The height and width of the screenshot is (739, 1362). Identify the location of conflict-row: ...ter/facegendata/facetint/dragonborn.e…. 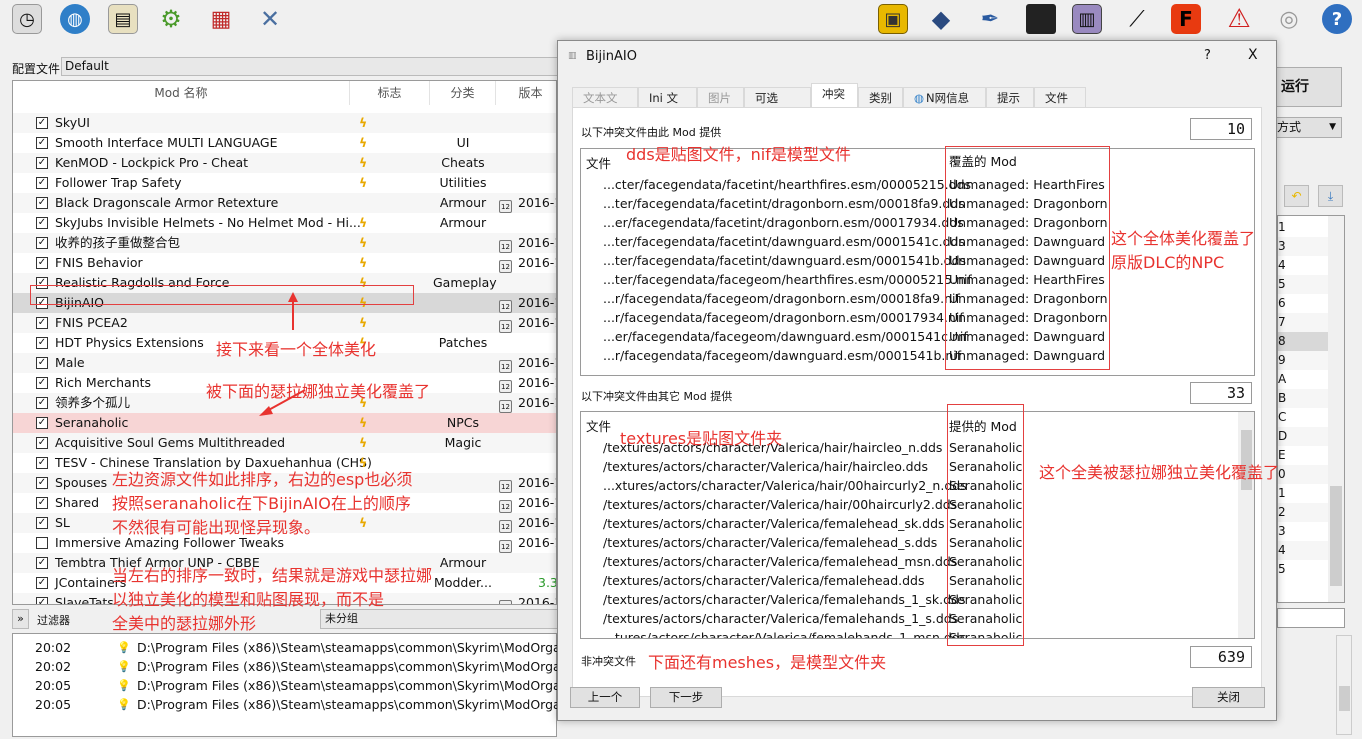
(911, 203).